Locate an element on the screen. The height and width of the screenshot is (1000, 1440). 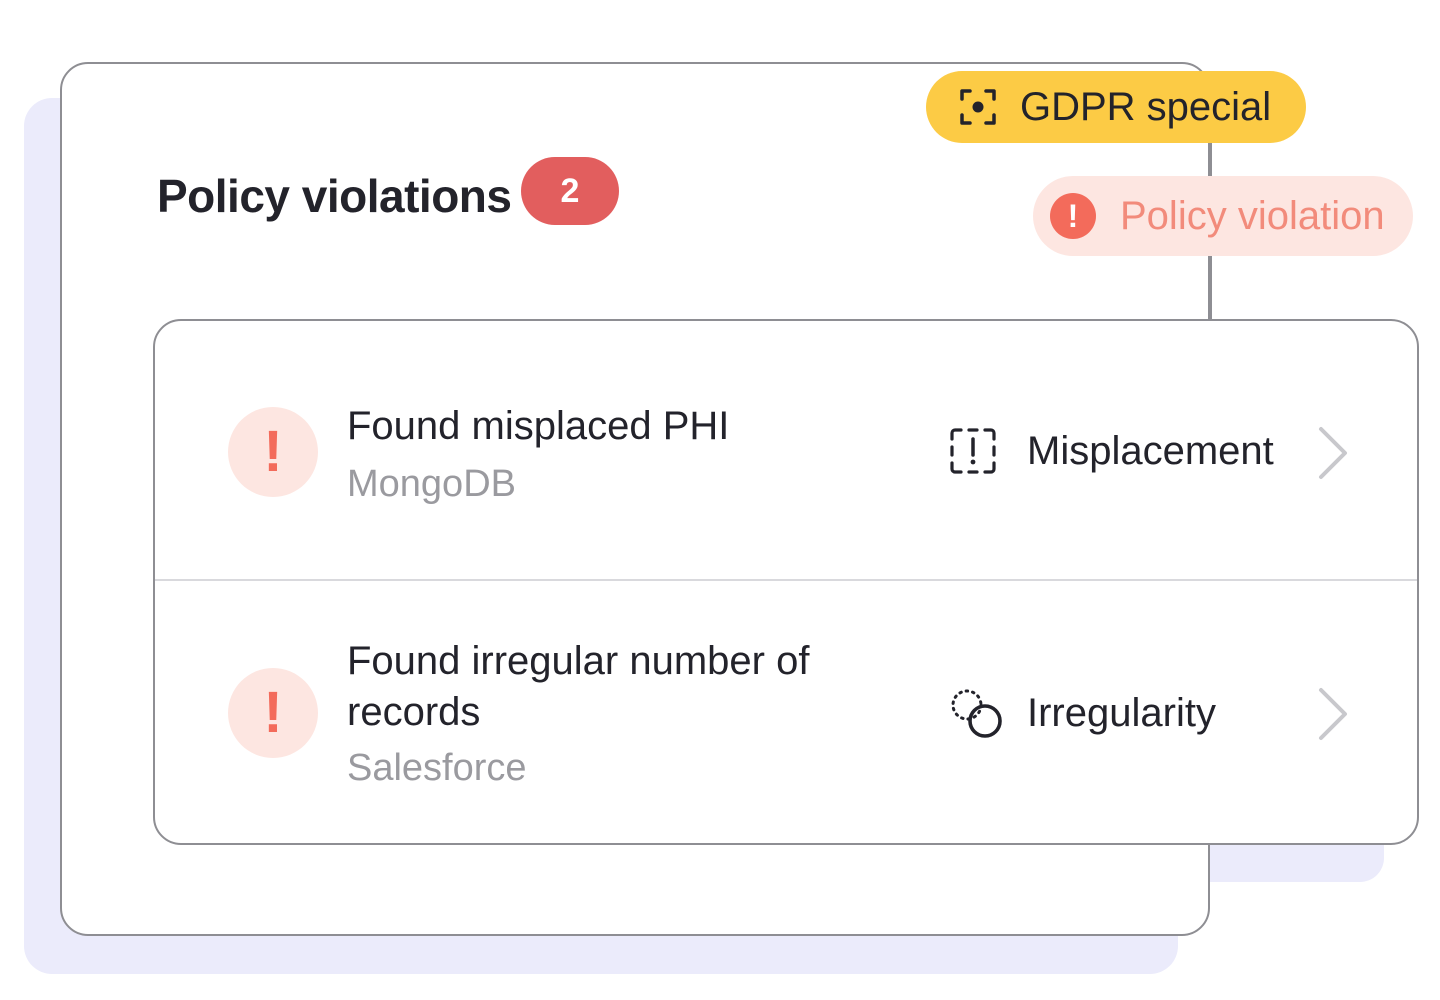
page-title: Policy violations is located at coordinates (334, 196).